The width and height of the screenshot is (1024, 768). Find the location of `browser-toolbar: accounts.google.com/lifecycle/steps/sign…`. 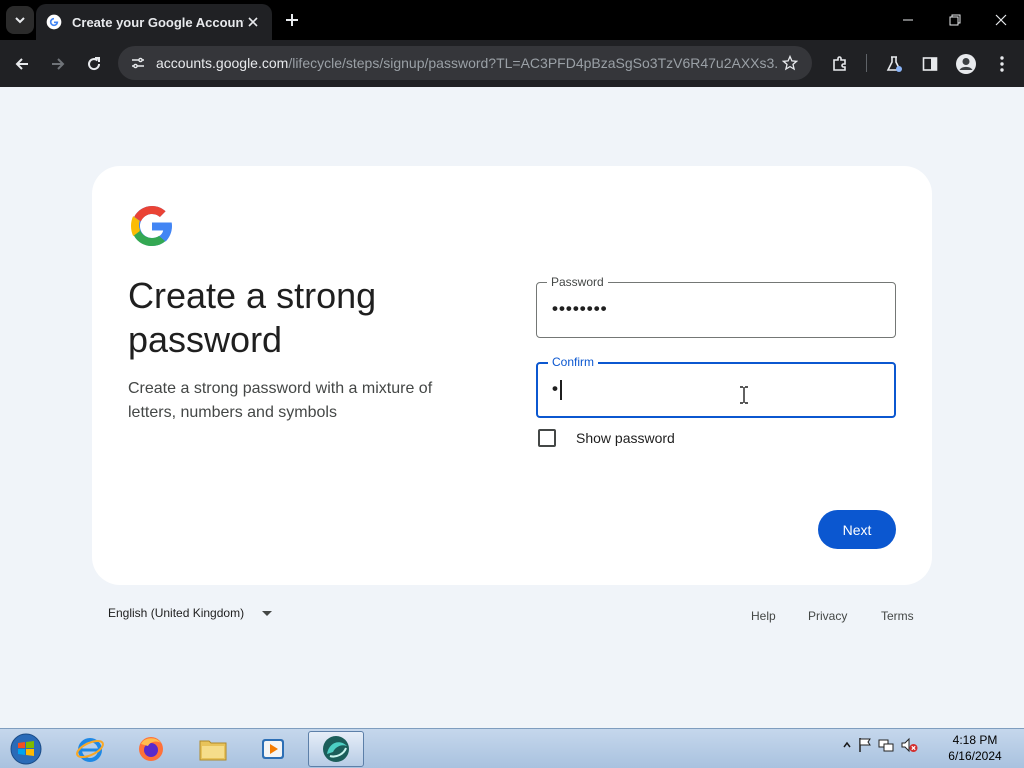

browser-toolbar: accounts.google.com/lifecycle/steps/sign… is located at coordinates (512, 63).